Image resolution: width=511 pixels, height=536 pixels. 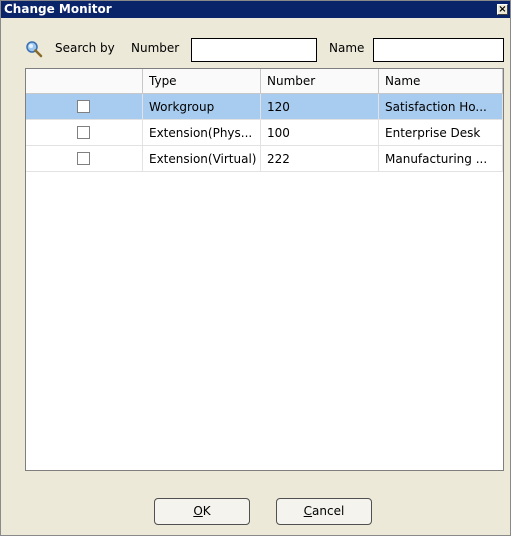 What do you see at coordinates (441, 81) in the screenshot?
I see `column-header-name: Name` at bounding box center [441, 81].